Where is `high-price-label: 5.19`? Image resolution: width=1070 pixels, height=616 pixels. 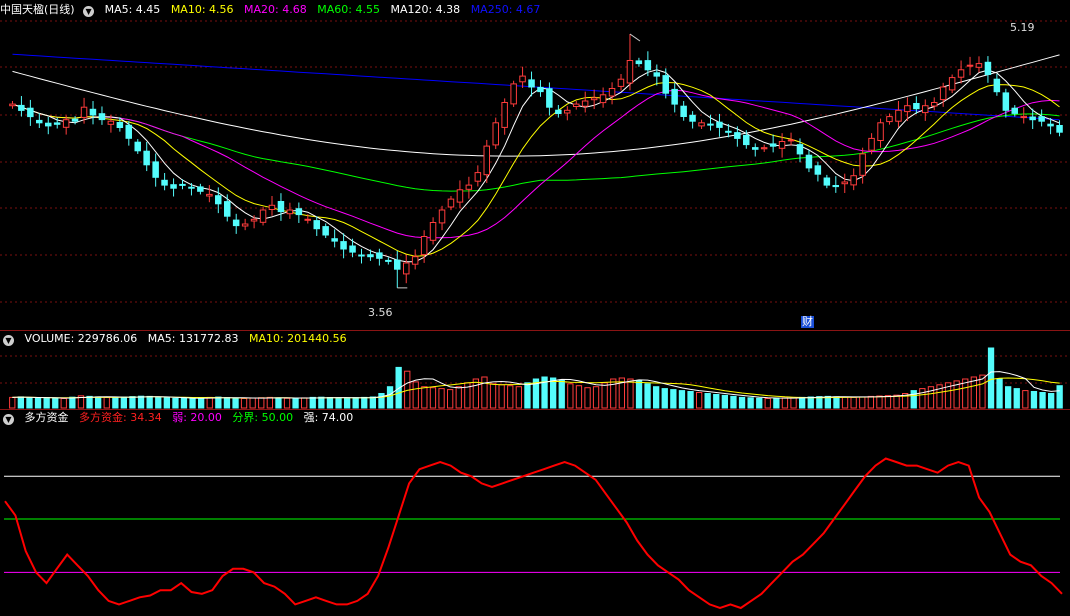
high-price-label: 5.19 is located at coordinates (1022, 27).